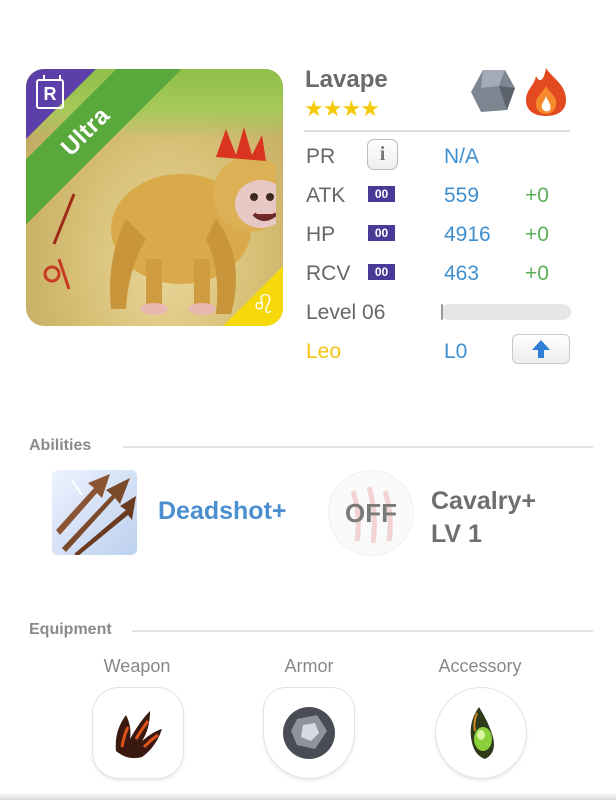 The height and width of the screenshot is (800, 616). I want to click on star-rating: ★★★★, so click(342, 108).